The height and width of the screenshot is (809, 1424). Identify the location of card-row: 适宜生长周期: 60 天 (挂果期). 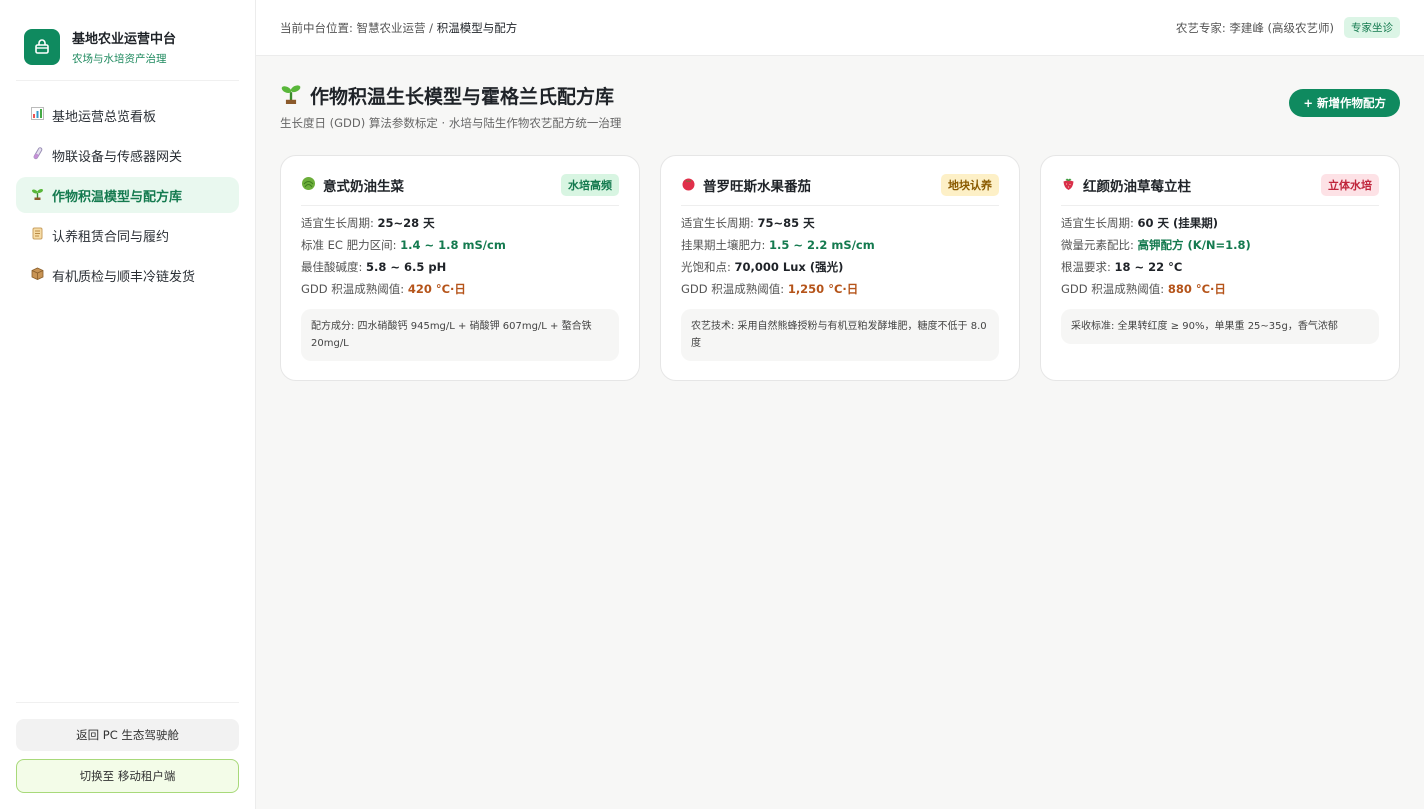
(1220, 223).